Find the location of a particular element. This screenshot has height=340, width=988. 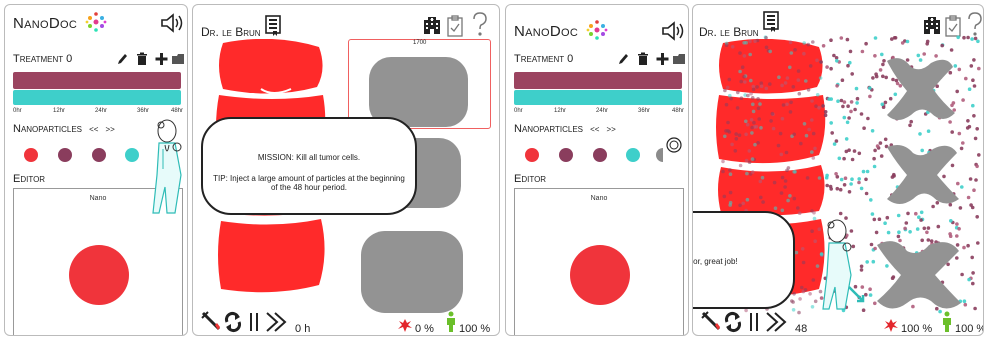

smiley-icon is located at coordinates (674, 145).